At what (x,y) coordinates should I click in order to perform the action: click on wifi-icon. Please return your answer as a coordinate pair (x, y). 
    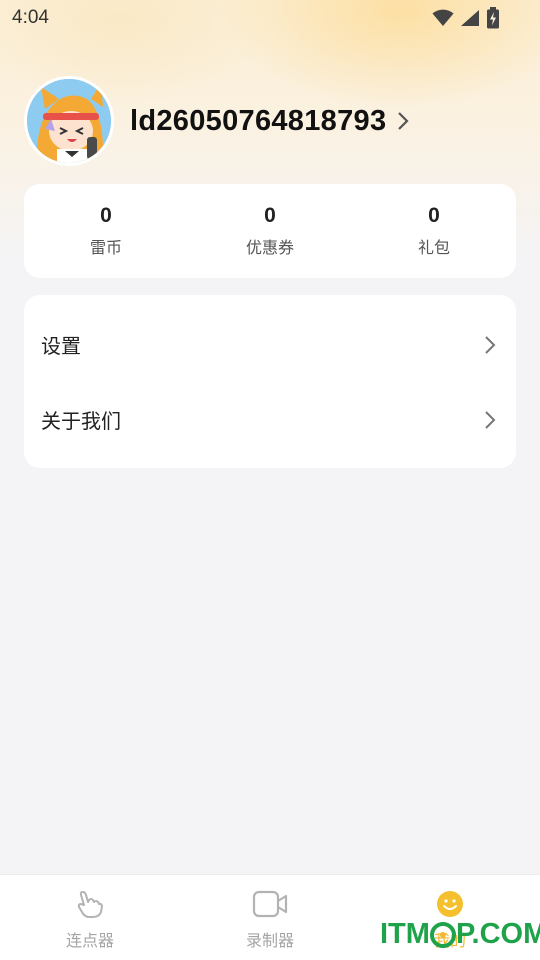
    Looking at the image, I should click on (443, 17).